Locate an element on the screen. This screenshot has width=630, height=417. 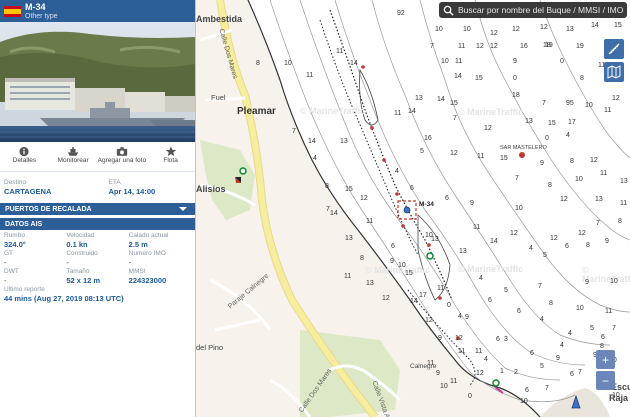
course-value: 324.0° is located at coordinates (15, 244).